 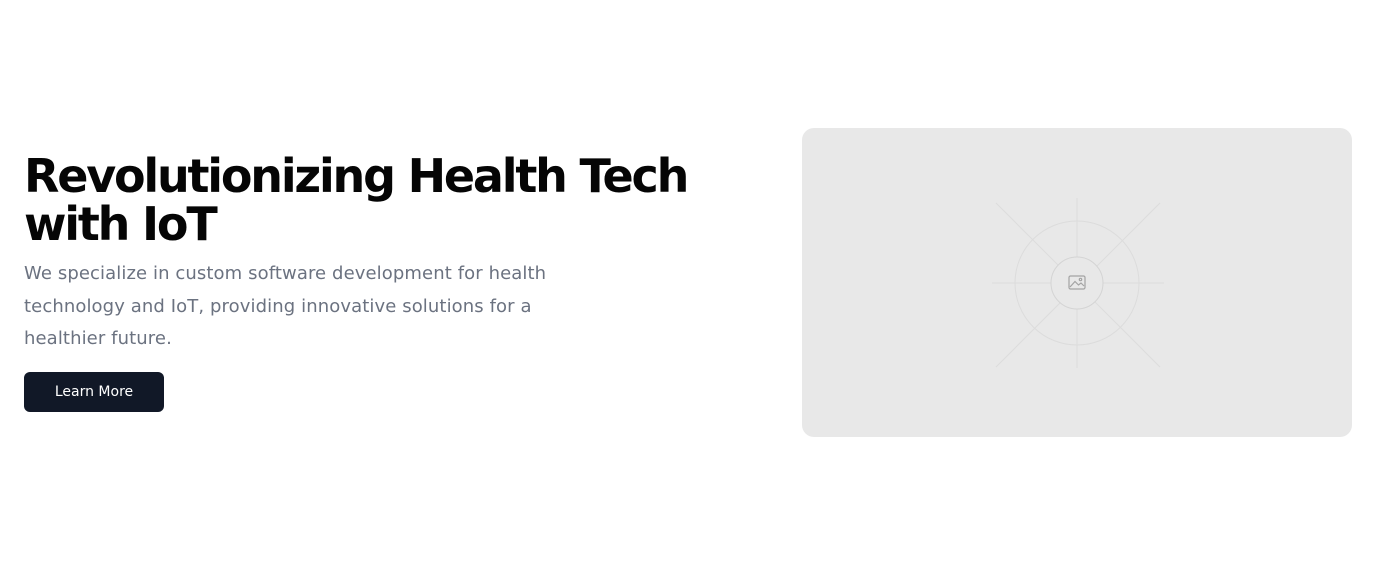 I want to click on placeholder-graphic, so click(x=1078, y=283).